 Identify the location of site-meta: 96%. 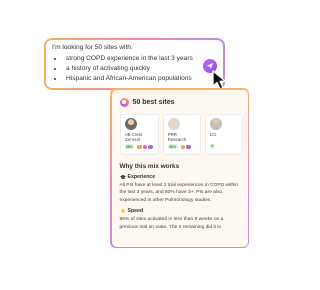
(181, 146).